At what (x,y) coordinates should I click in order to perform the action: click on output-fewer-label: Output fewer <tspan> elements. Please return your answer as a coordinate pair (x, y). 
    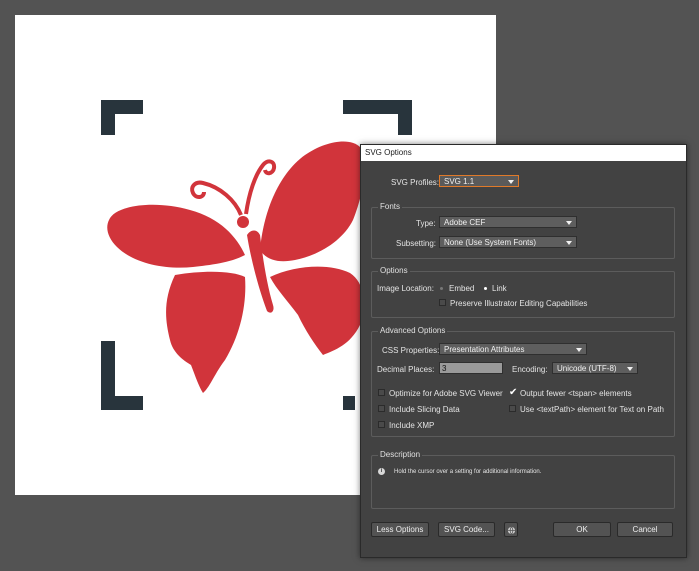
    Looking at the image, I should click on (576, 393).